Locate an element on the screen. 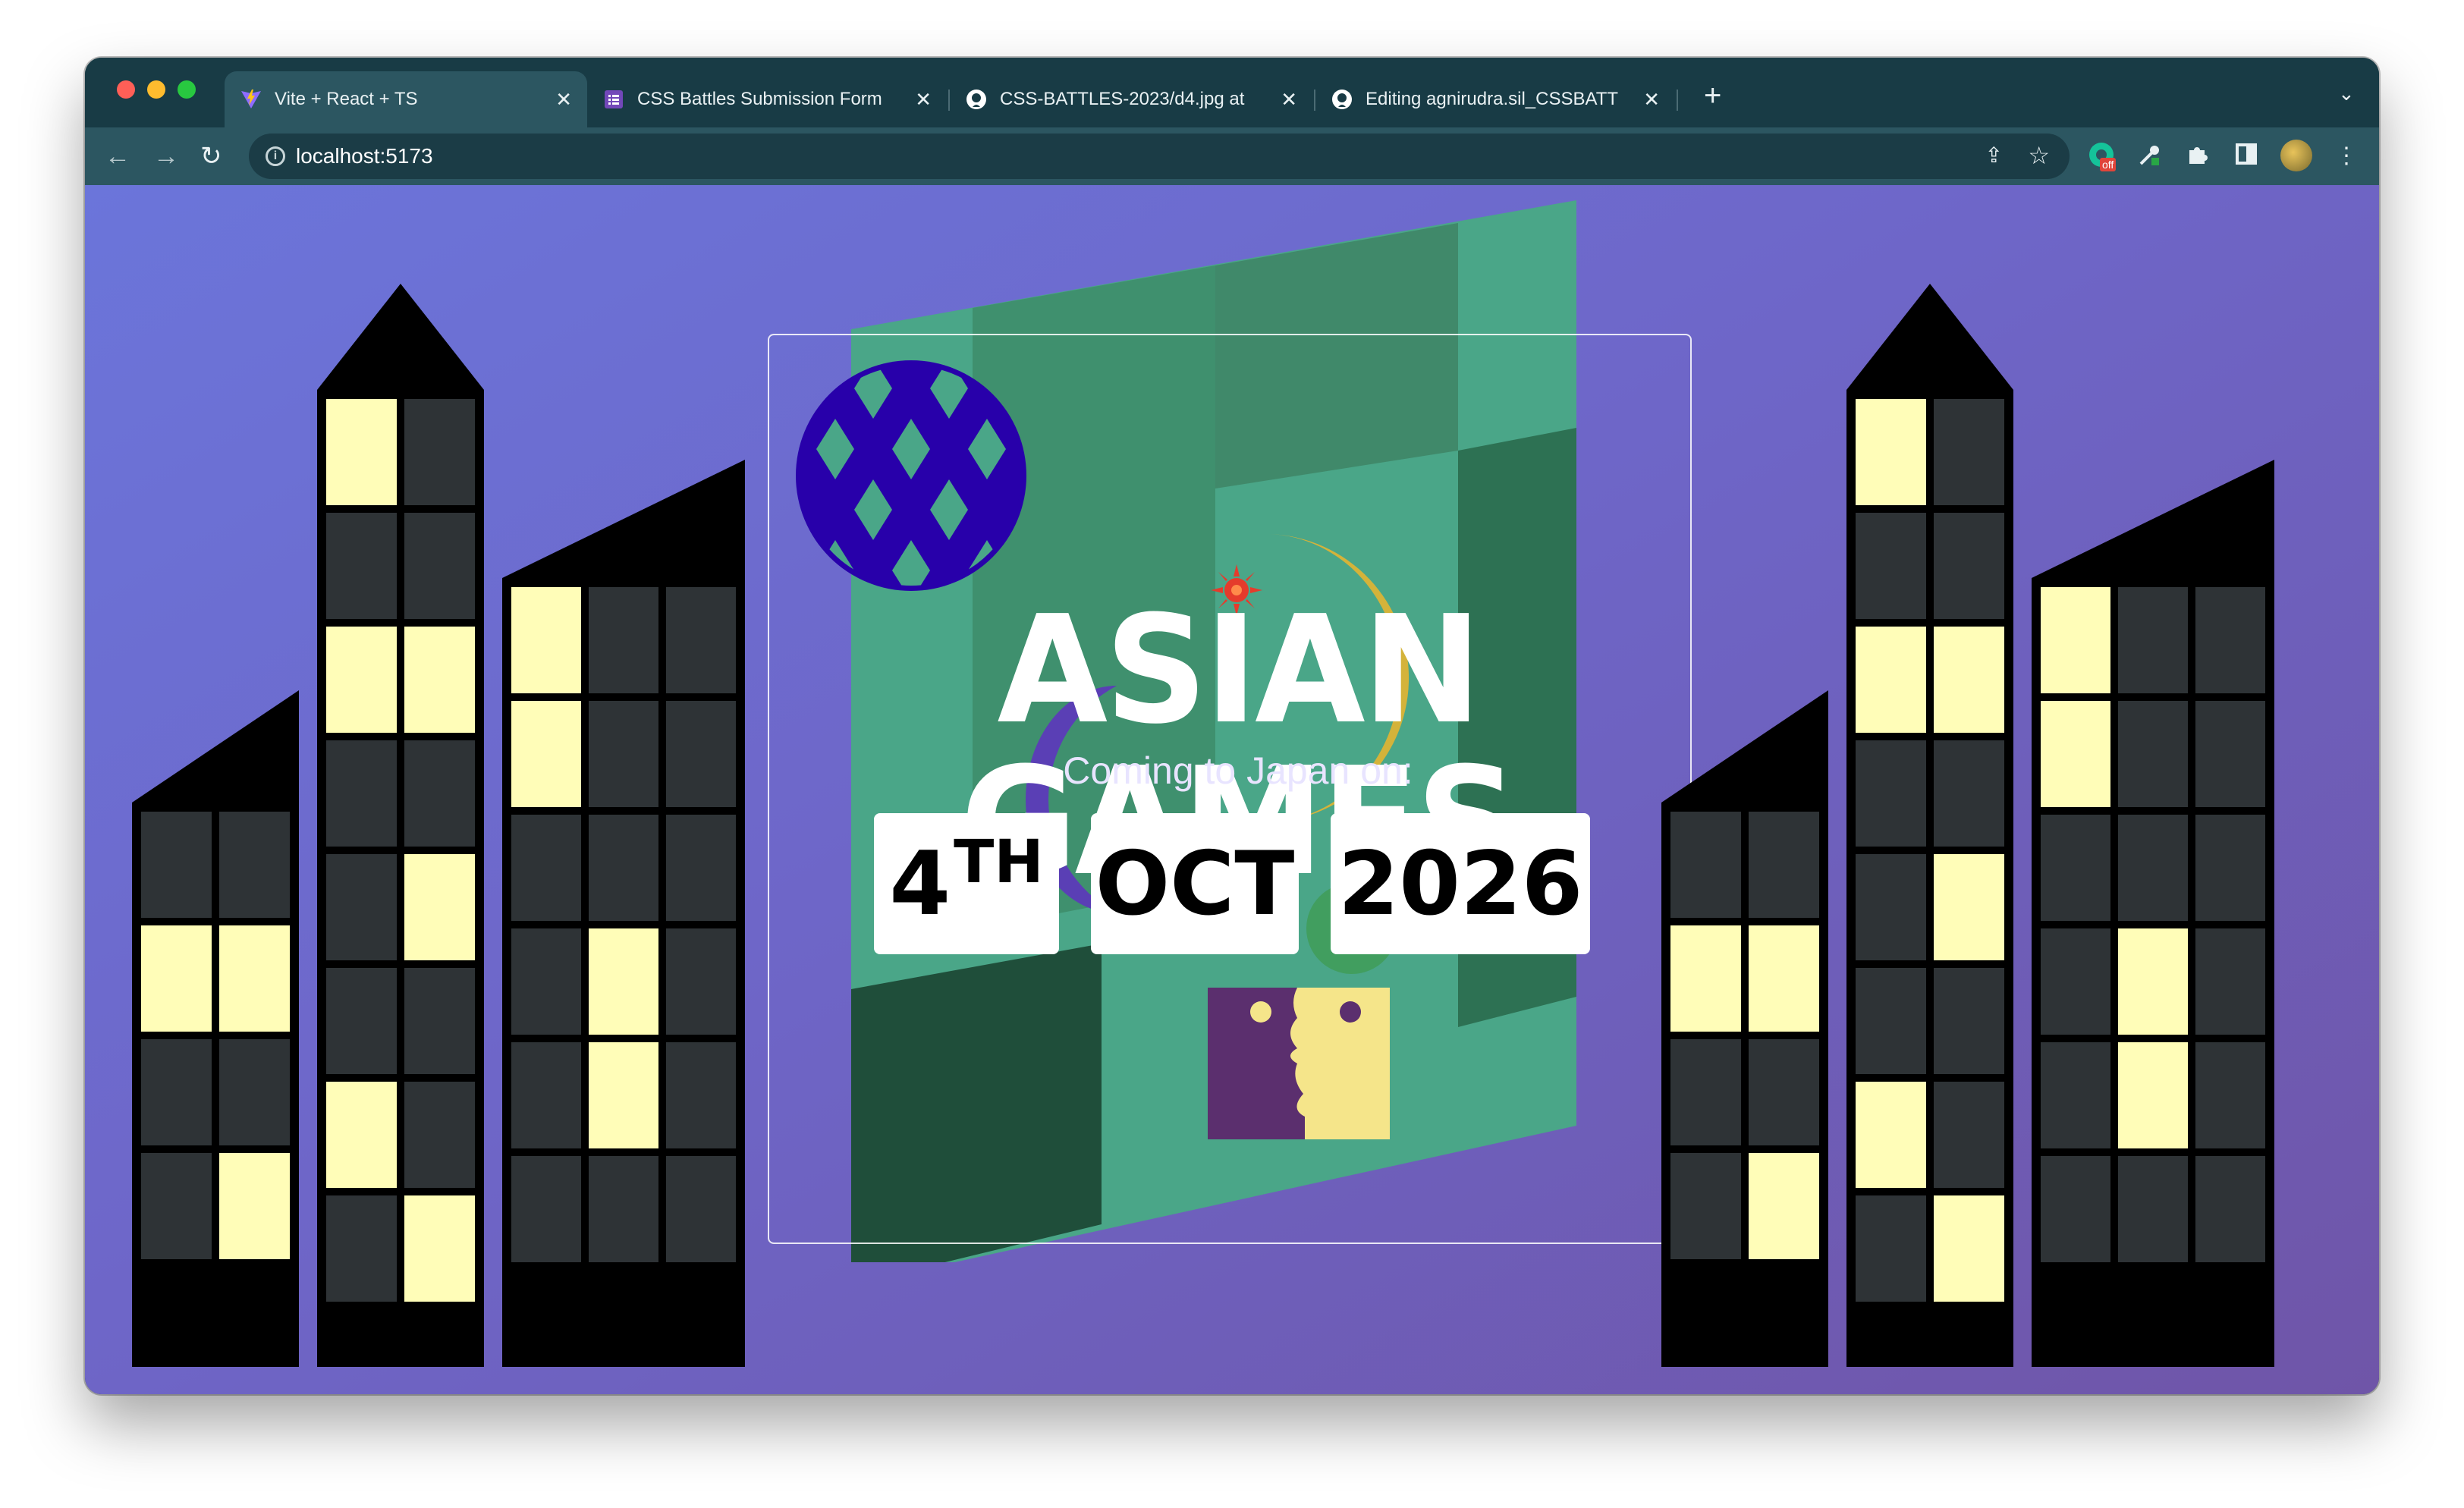 This screenshot has height=1508, width=2464. extension-badge: off is located at coordinates (2108, 164).